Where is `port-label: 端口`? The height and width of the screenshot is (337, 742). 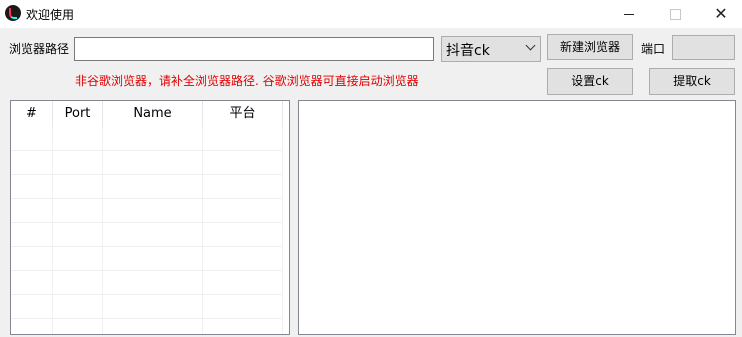
port-label: 端口 is located at coordinates (653, 49).